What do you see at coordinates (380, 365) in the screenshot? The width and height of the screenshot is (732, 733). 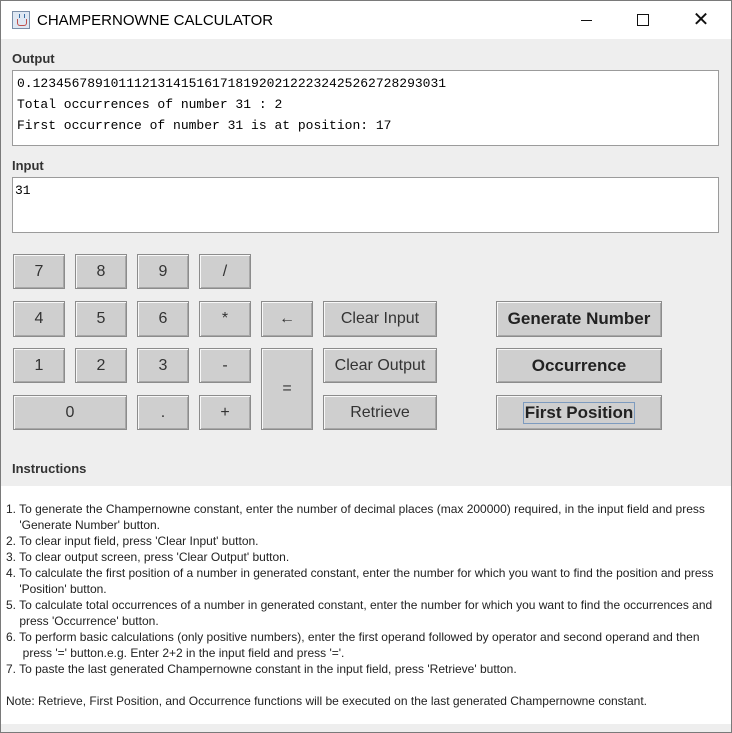 I see `clear-output-button: Clear Output` at bounding box center [380, 365].